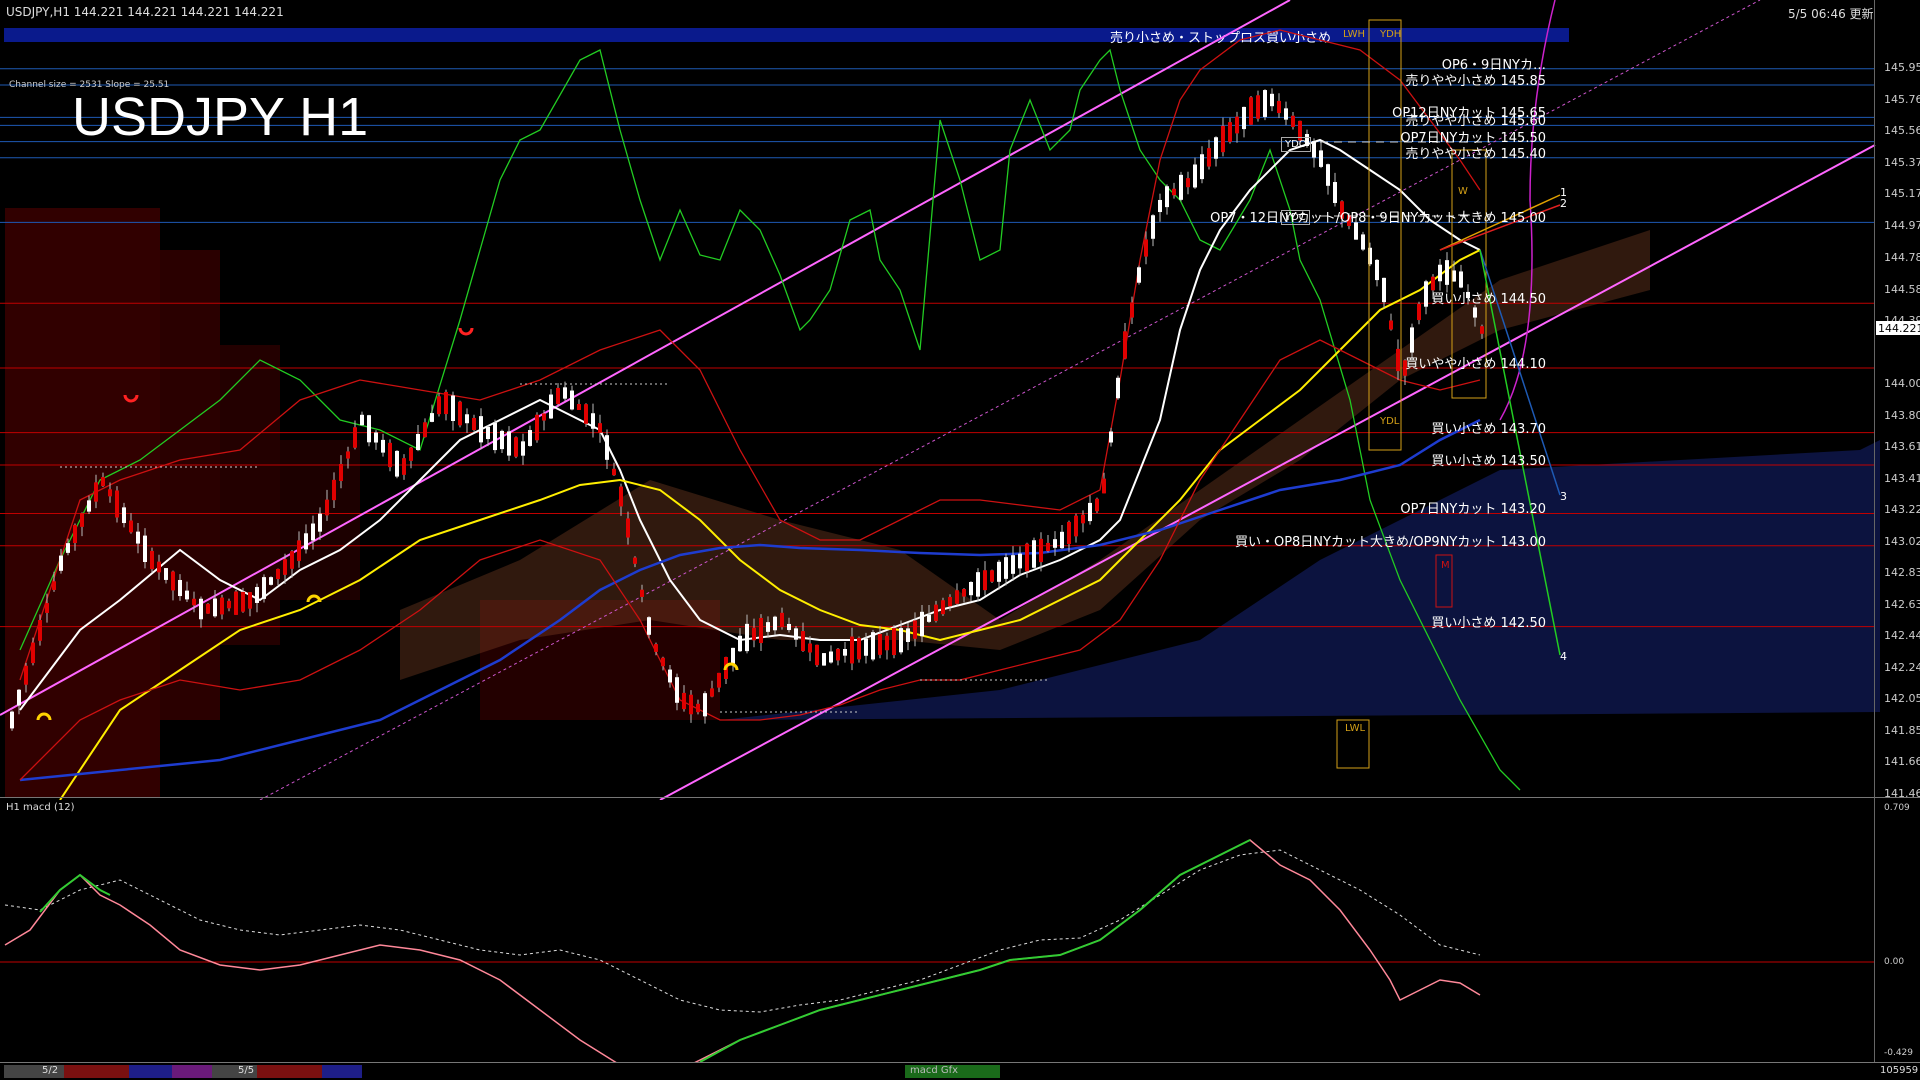 The width and height of the screenshot is (1920, 1080). Describe the element at coordinates (1902, 478) in the screenshot. I see `price-axis-label: 143.415` at that location.